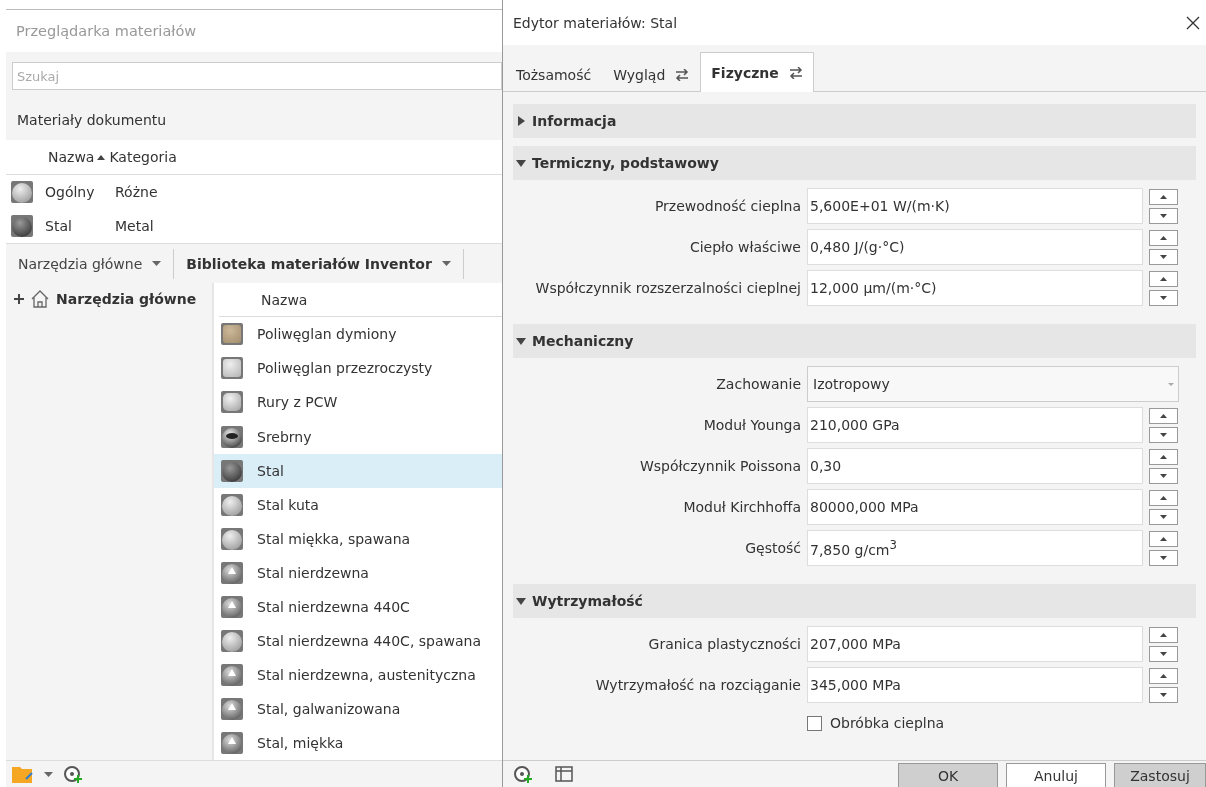 The width and height of the screenshot is (1206, 787). What do you see at coordinates (975, 507) in the screenshot?
I see `value-field: 80000,000 MPa` at bounding box center [975, 507].